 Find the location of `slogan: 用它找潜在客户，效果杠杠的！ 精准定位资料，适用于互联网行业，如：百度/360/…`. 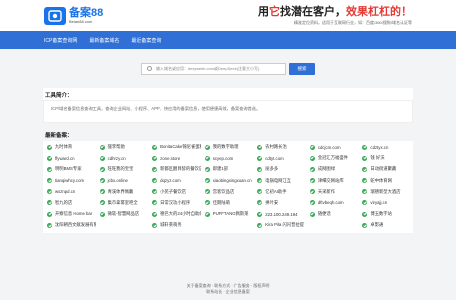

slogan: 用它找潜在客户，效果杠杠的！ 精准定位资料，适用于互联网行业，如：百度/360/… is located at coordinates (335, 15).